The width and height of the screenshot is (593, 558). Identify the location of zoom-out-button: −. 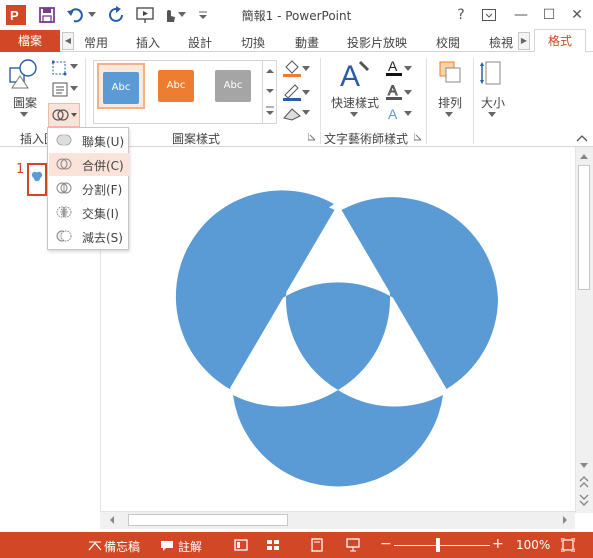
(386, 544).